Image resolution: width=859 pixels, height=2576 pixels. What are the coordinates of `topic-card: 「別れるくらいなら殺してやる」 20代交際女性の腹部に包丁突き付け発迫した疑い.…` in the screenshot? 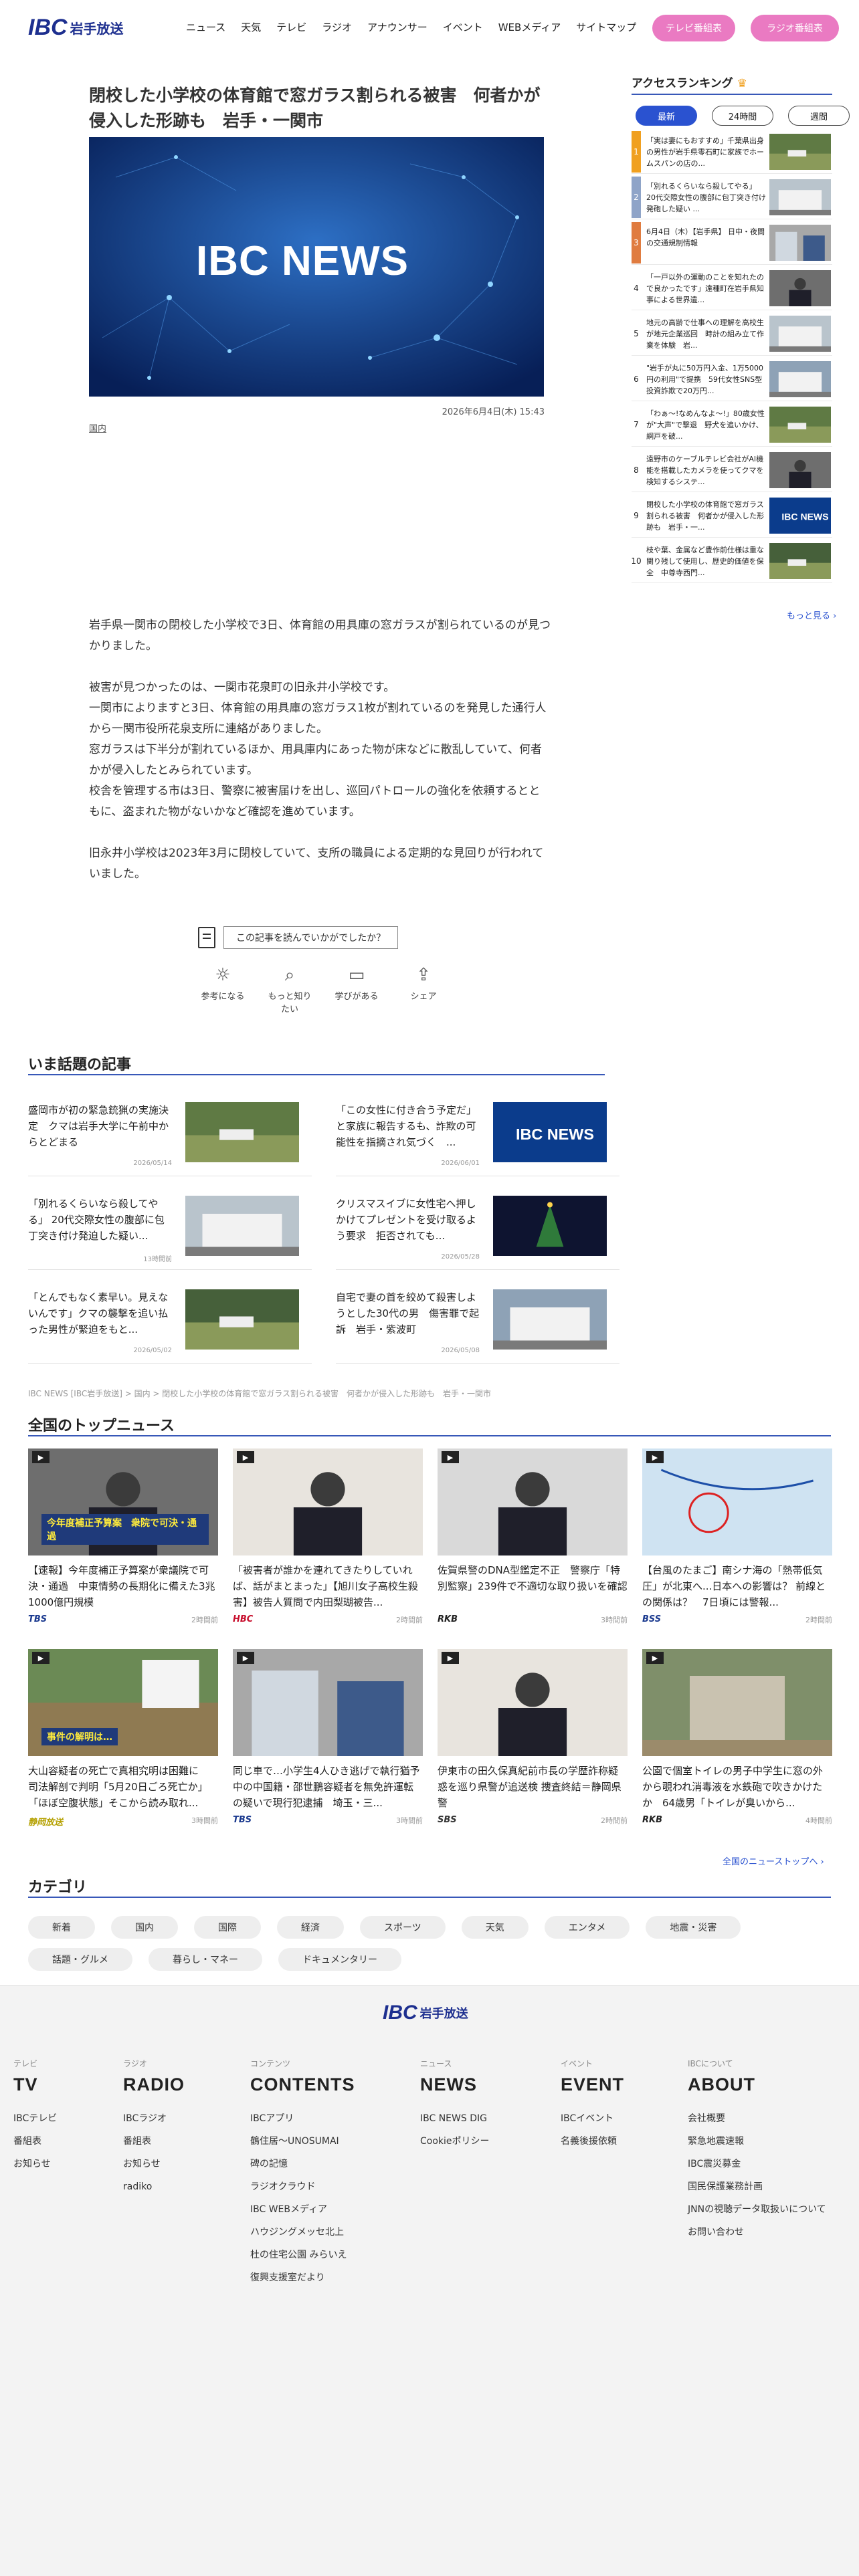 It's located at (170, 1233).